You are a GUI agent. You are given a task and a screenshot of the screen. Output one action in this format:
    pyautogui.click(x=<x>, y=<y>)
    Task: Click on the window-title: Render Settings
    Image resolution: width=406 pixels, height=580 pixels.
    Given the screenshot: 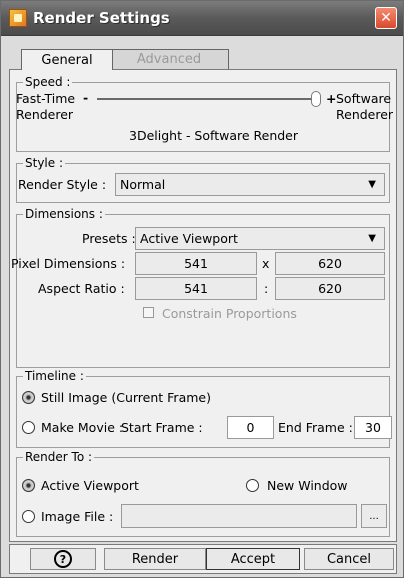 What is the action you would take?
    pyautogui.click(x=101, y=18)
    